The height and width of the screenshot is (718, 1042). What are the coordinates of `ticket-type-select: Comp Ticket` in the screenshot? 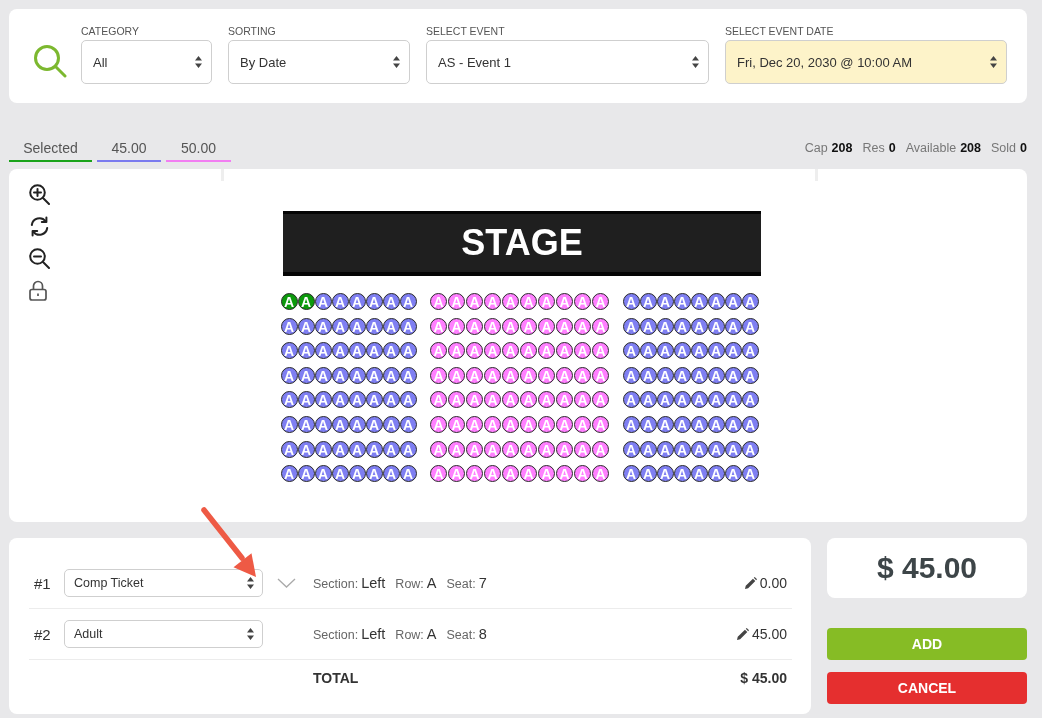 It's located at (163, 583).